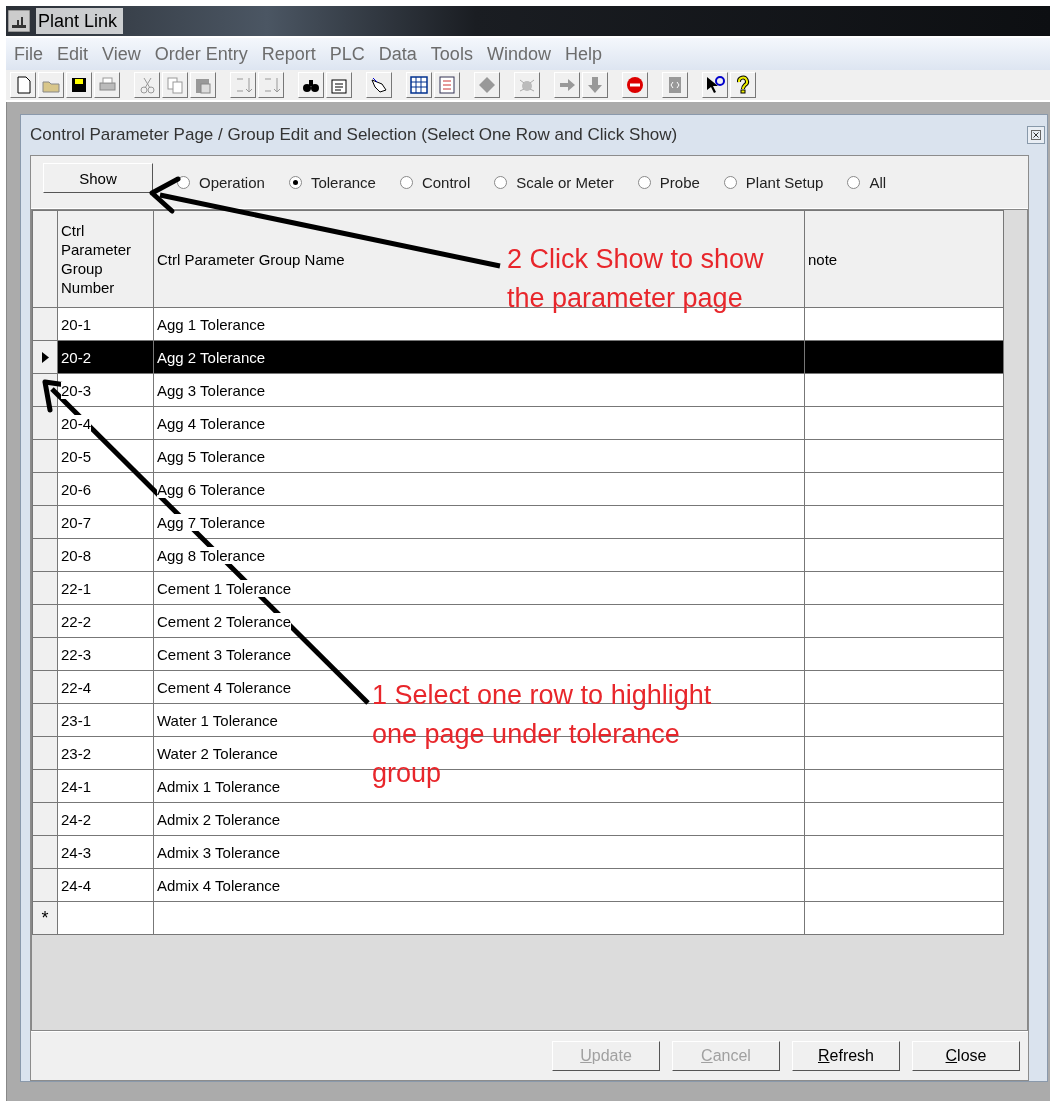 The height and width of the screenshot is (1101, 1050). I want to click on menu-item: View, so click(122, 54).